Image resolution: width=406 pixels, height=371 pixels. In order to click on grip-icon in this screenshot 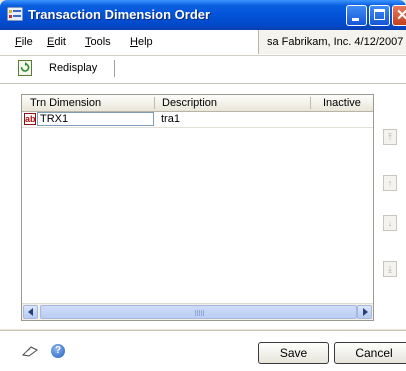, I will do `click(199, 313)`.